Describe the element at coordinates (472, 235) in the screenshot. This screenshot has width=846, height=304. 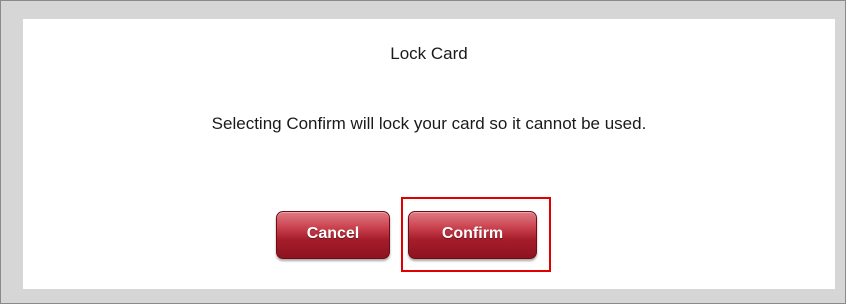
I see `confirm-button: Confirm` at that location.